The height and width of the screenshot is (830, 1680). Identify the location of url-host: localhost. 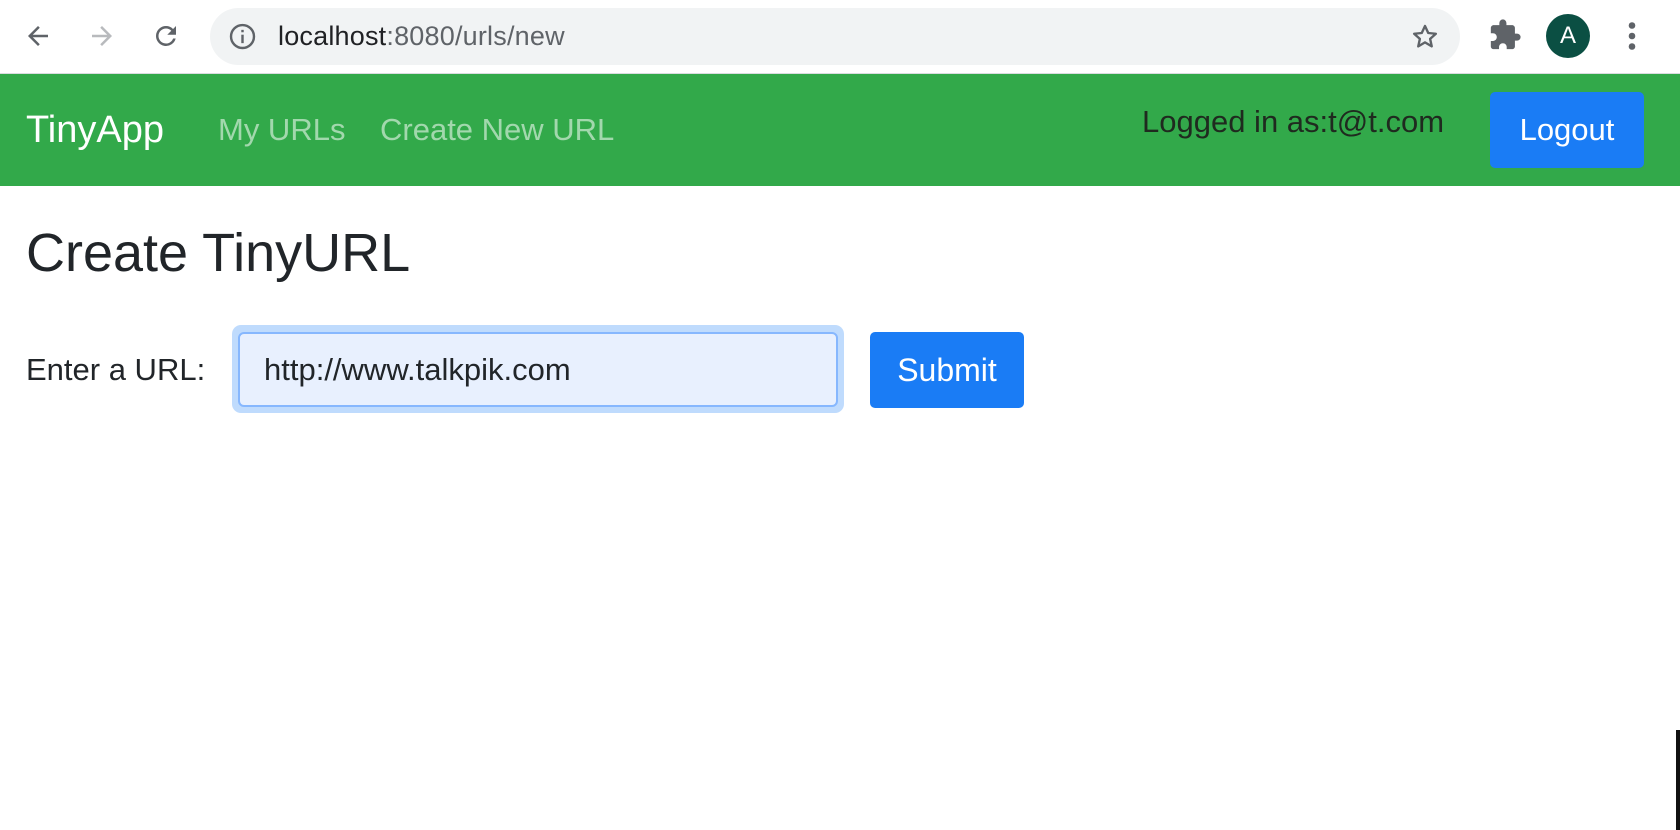
(332, 36).